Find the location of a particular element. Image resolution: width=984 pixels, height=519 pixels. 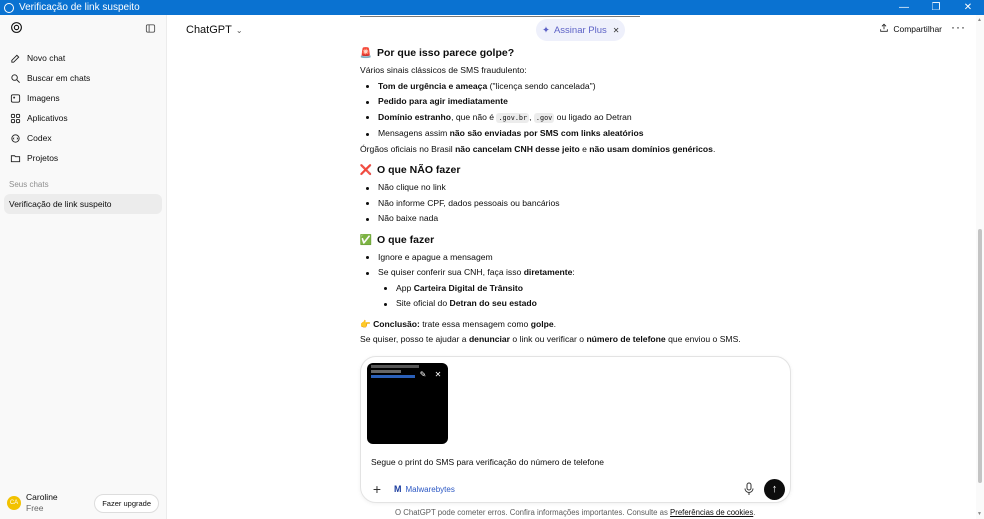

list-item: Pedido para agir imediatamente is located at coordinates (570, 102).